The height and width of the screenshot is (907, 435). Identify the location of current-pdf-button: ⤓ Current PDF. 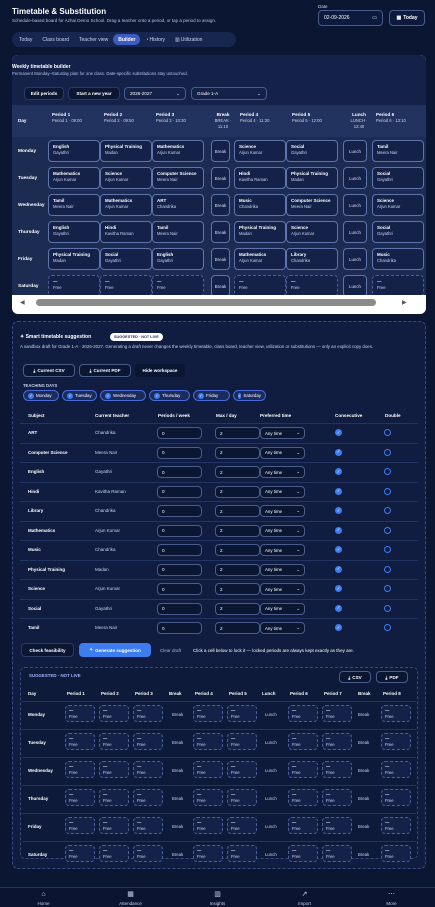
(105, 370).